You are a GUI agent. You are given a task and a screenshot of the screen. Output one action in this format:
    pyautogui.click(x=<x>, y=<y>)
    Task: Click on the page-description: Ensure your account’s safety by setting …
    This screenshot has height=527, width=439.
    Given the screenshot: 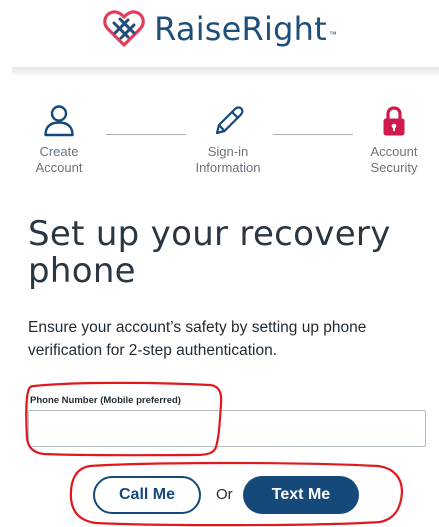 What is the action you would take?
    pyautogui.click(x=197, y=339)
    